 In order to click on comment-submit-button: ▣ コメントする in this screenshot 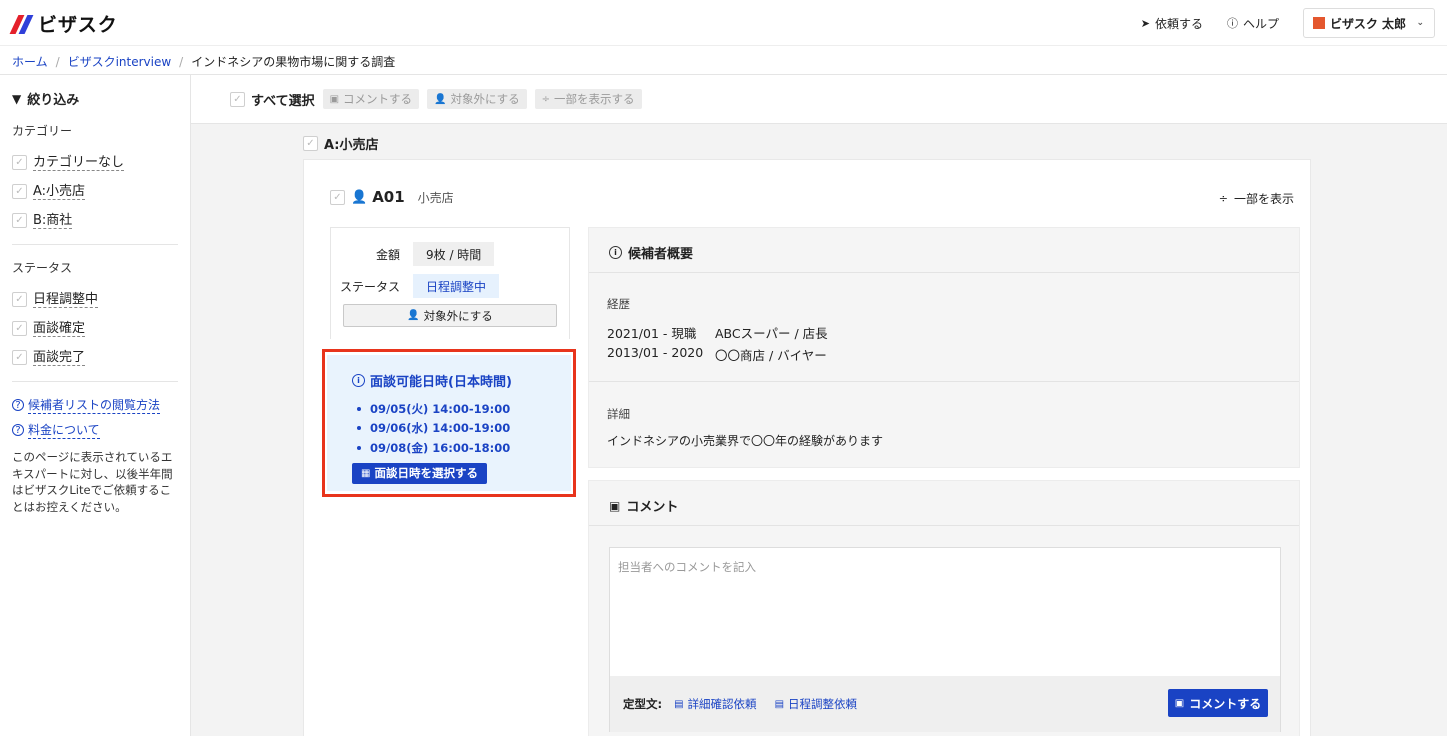, I will do `click(1218, 703)`.